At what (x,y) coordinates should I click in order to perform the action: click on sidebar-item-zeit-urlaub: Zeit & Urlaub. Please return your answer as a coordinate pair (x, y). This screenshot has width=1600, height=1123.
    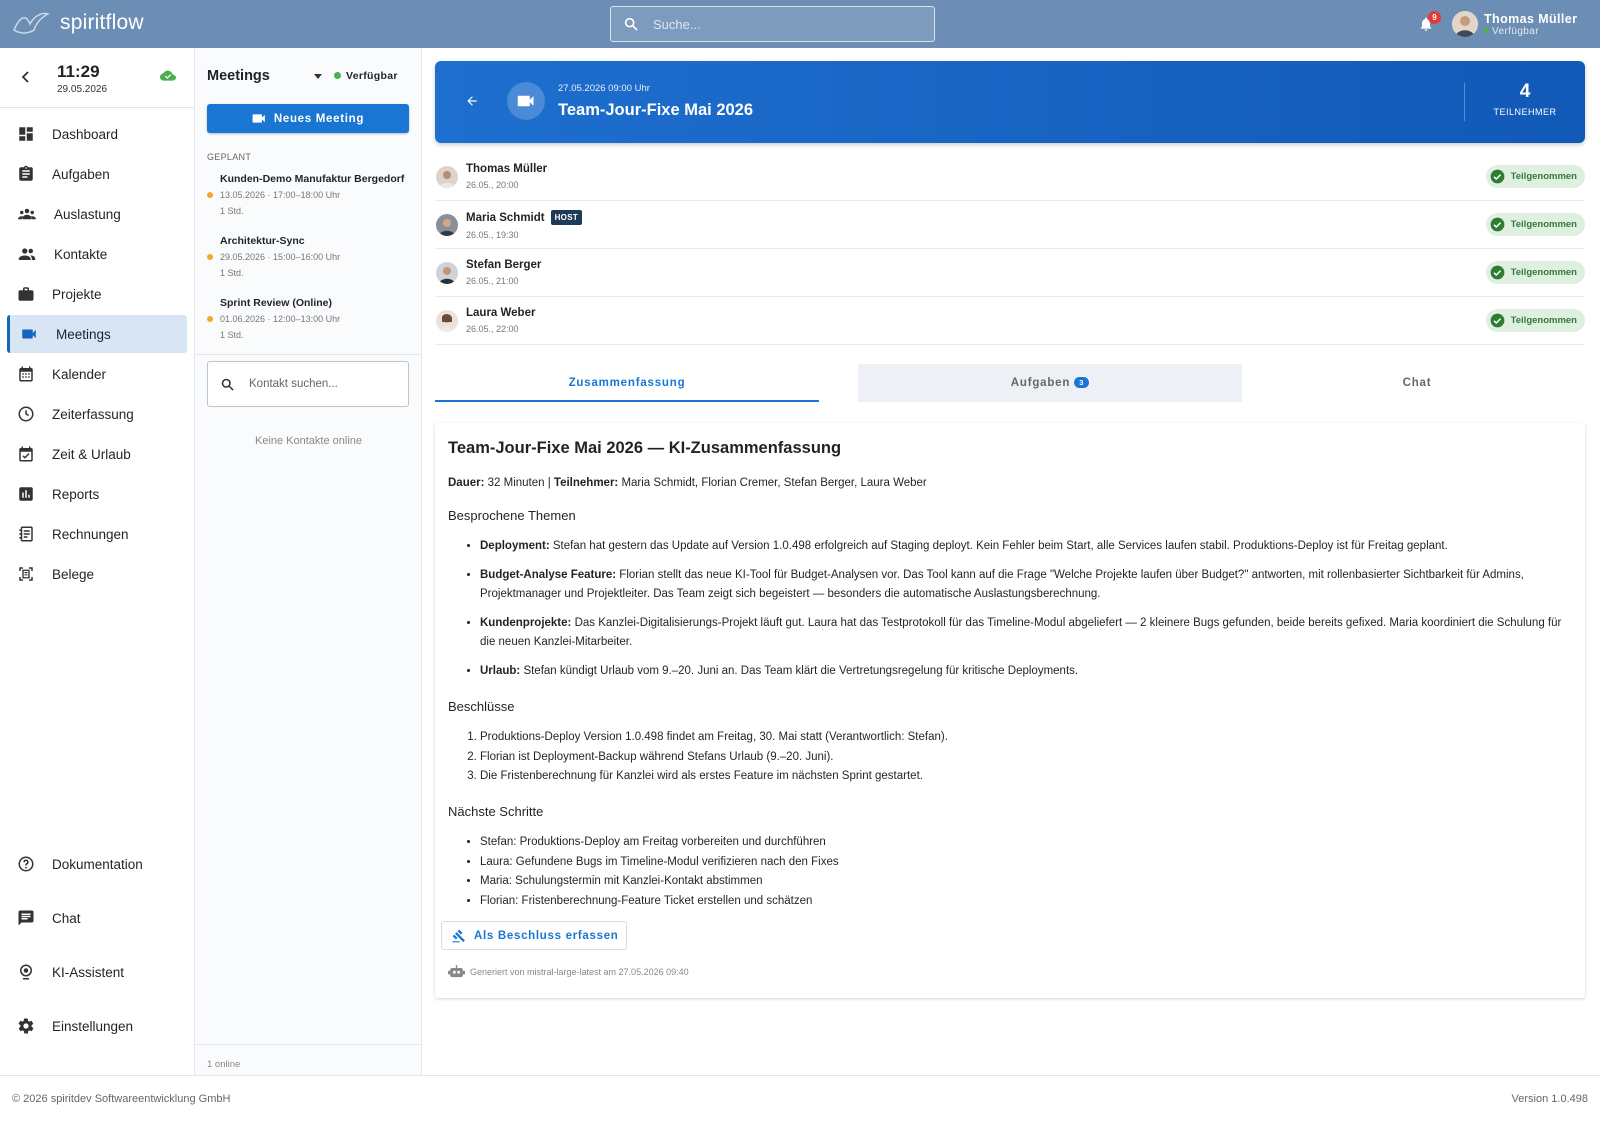
    Looking at the image, I should click on (97, 454).